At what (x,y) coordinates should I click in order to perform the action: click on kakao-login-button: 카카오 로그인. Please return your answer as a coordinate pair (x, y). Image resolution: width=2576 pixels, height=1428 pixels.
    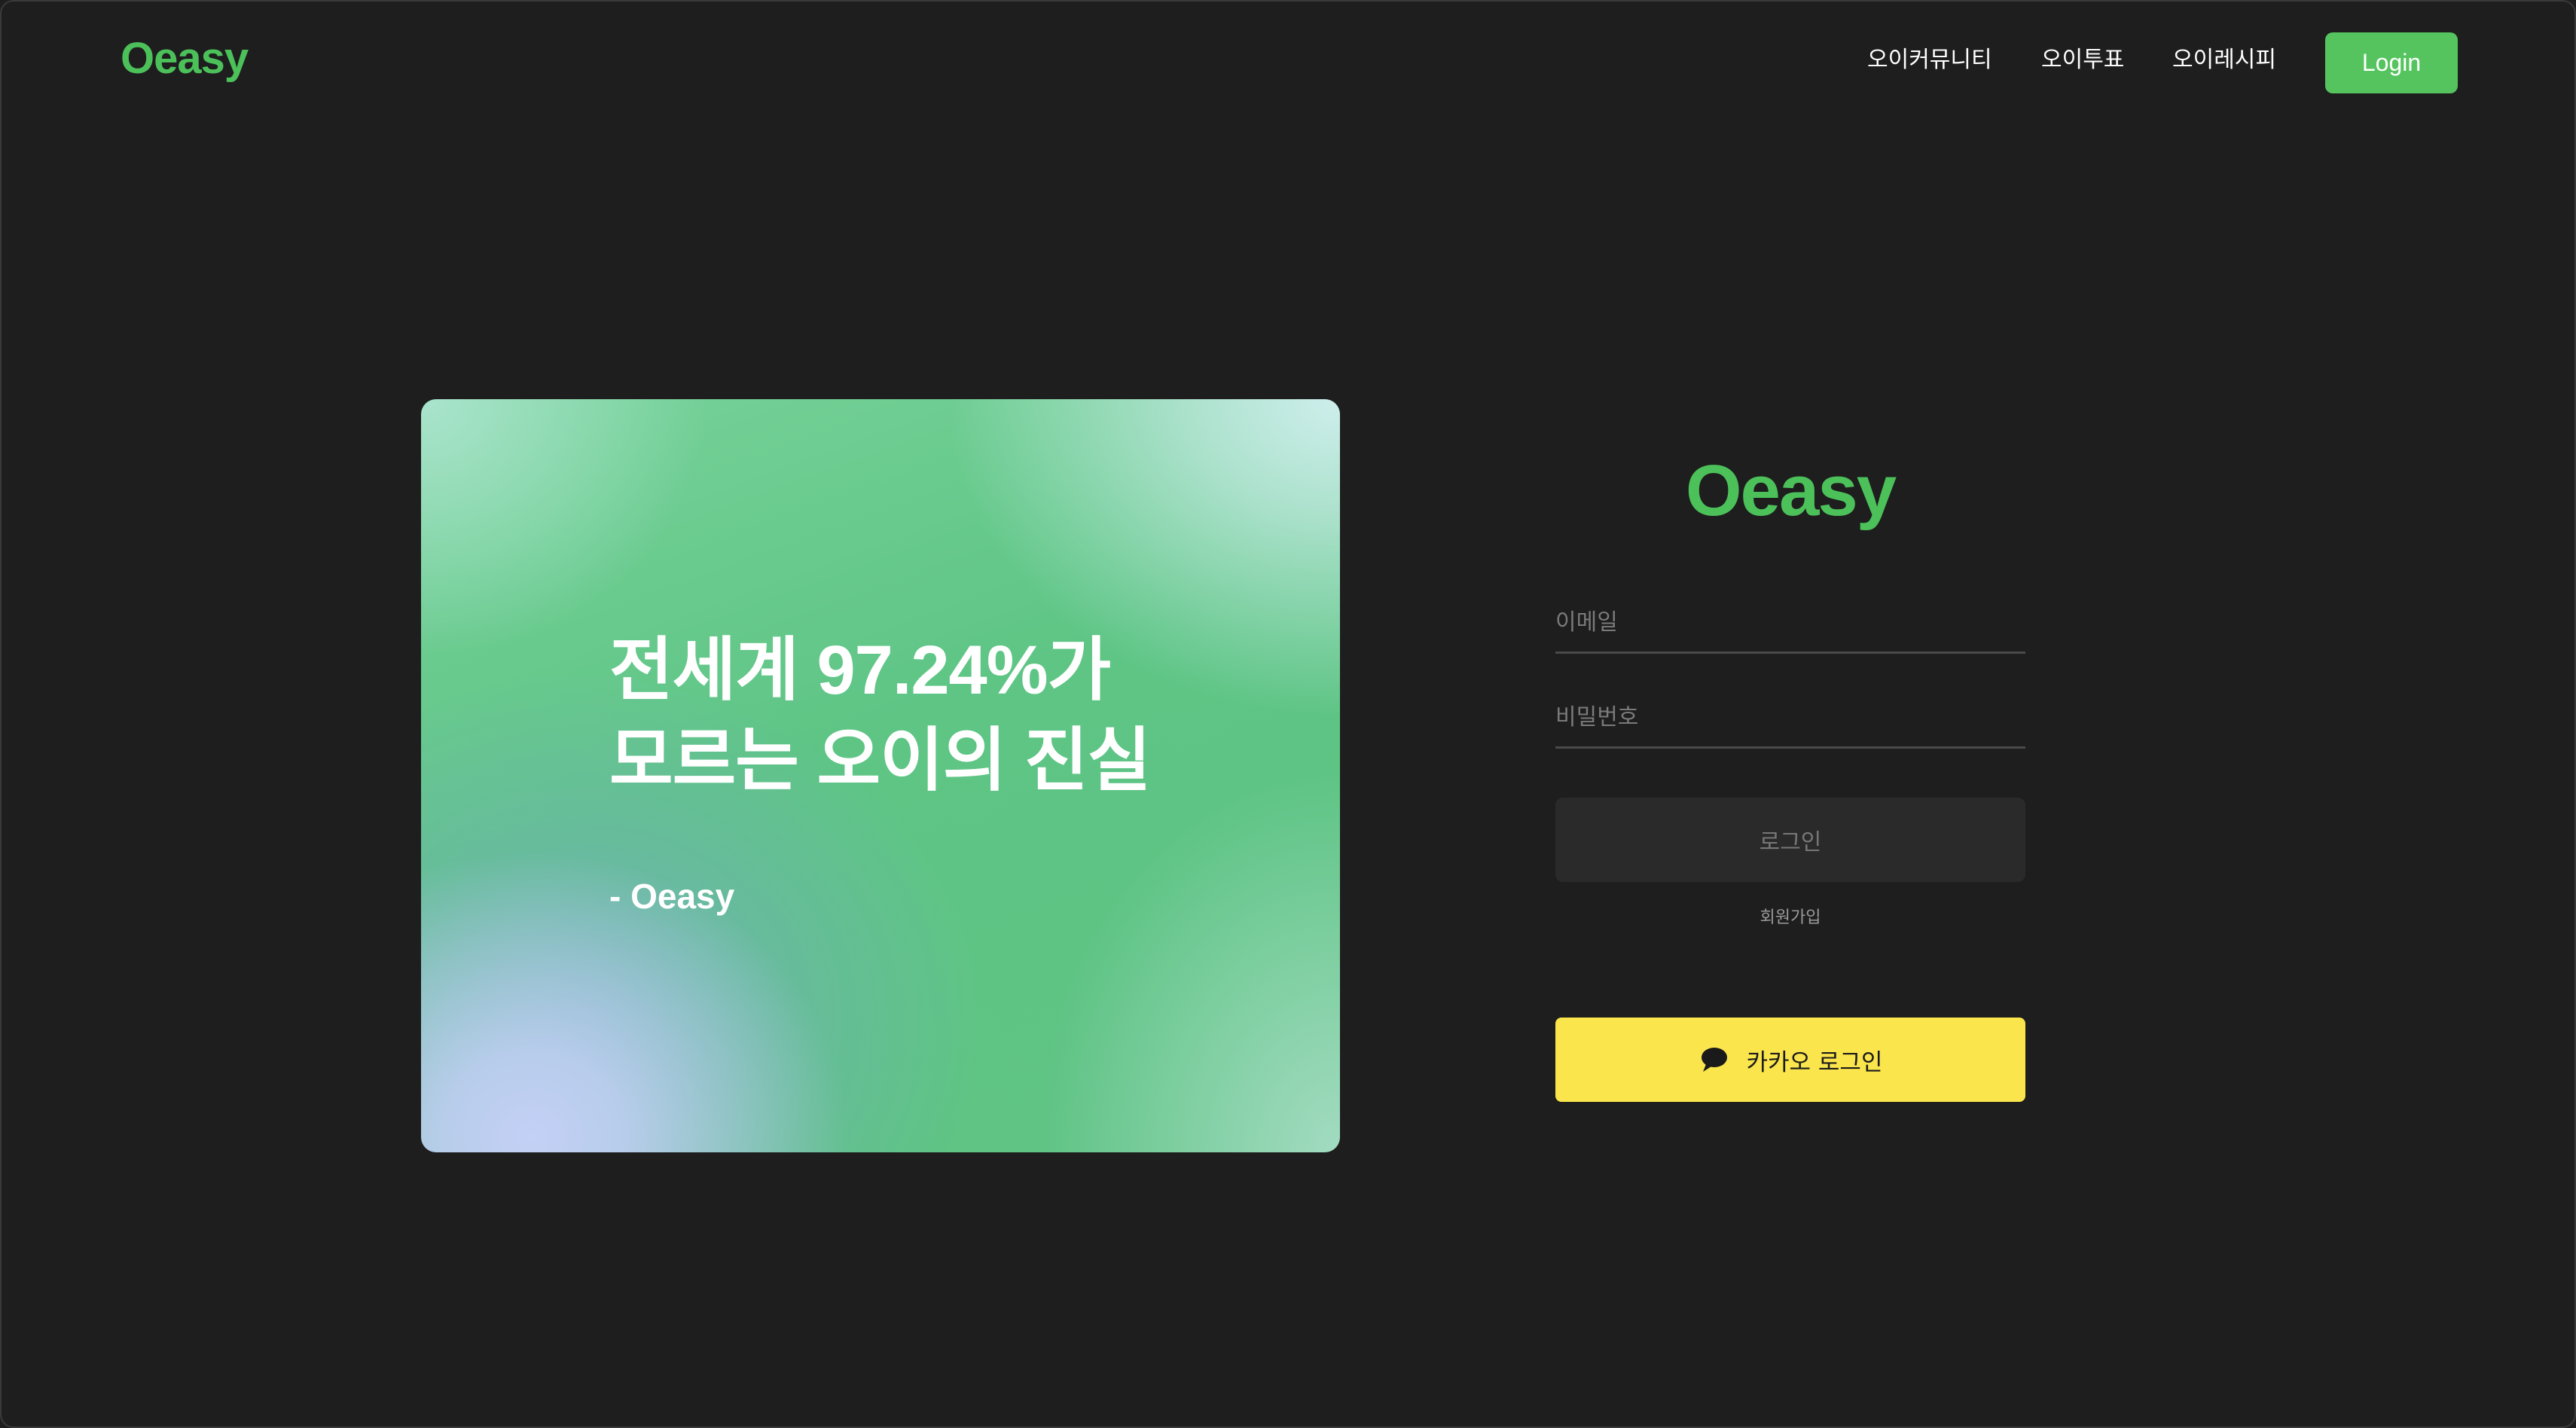
    Looking at the image, I should click on (1790, 1060).